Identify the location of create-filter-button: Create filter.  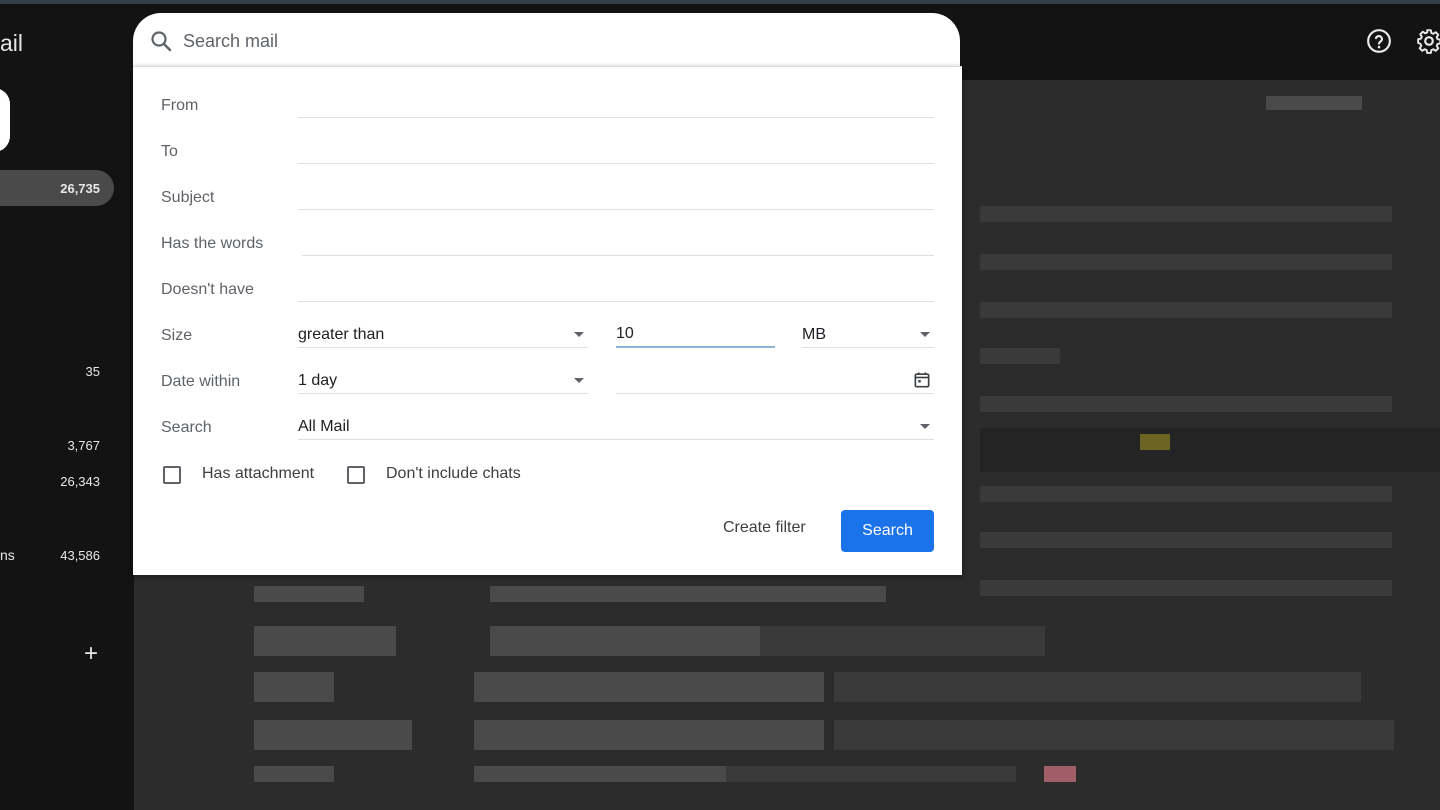
(764, 528).